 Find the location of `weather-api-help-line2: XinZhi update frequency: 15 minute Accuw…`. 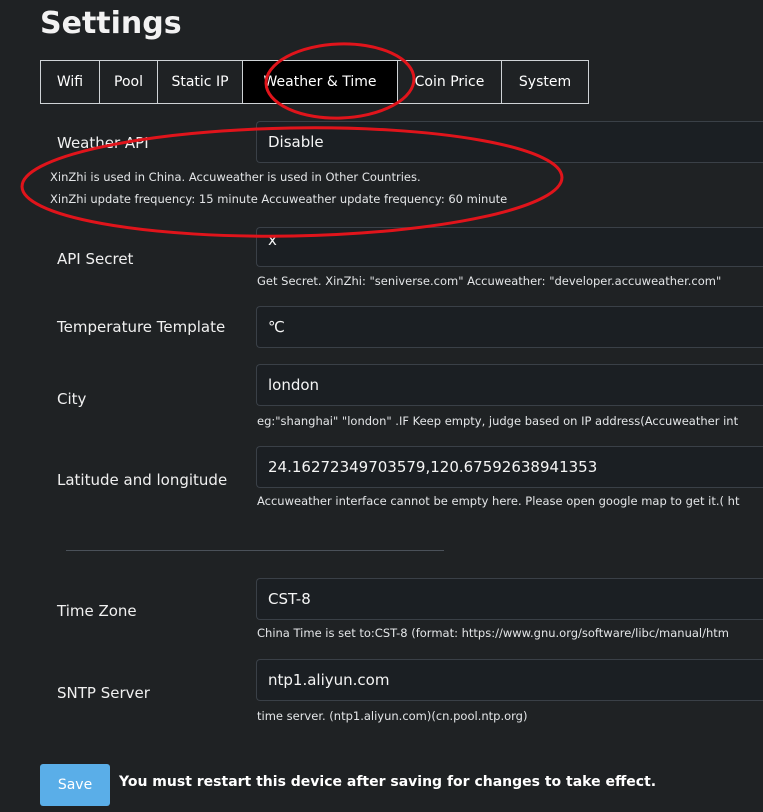

weather-api-help-line2: XinZhi update frequency: 15 minute Accuw… is located at coordinates (279, 199).